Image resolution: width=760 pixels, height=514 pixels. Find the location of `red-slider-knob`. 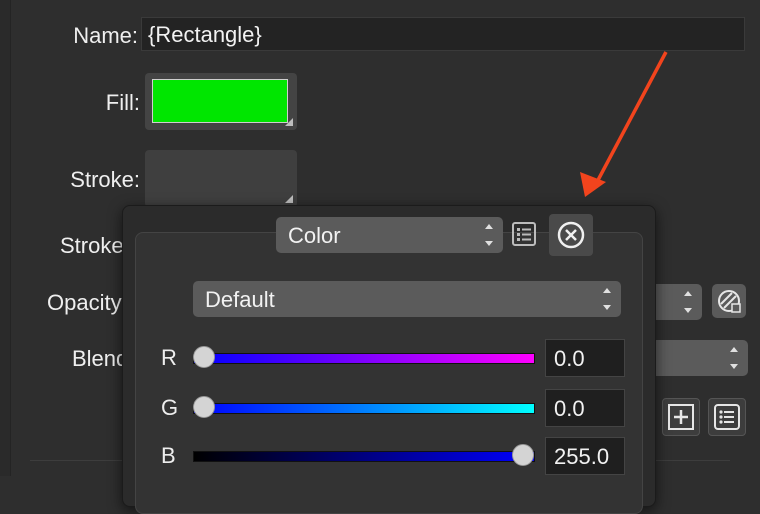

red-slider-knob is located at coordinates (204, 357).